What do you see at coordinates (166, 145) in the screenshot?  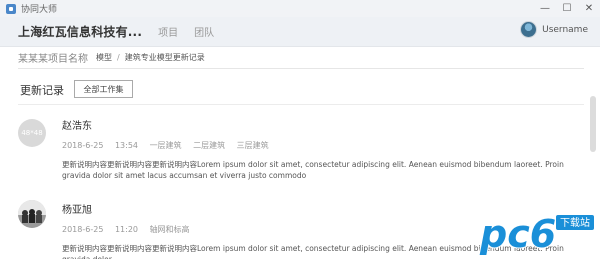 I see `record-tag: 一层建筑` at bounding box center [166, 145].